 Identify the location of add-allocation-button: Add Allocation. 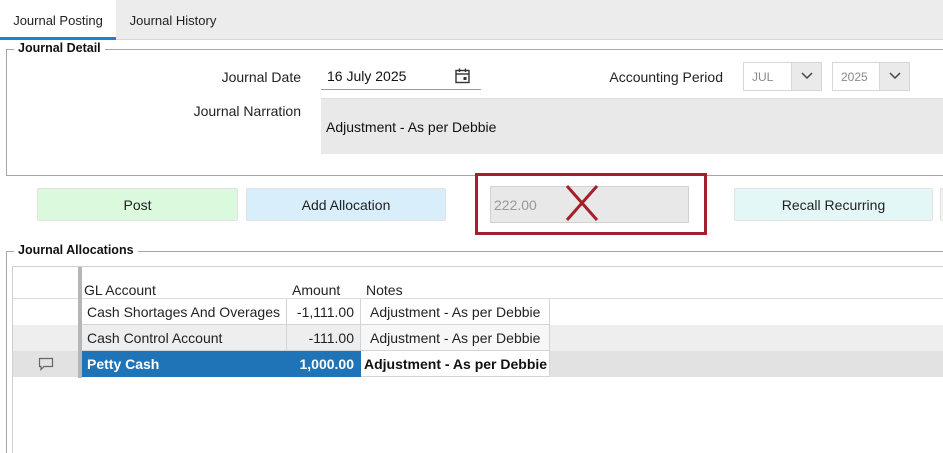
(346, 204).